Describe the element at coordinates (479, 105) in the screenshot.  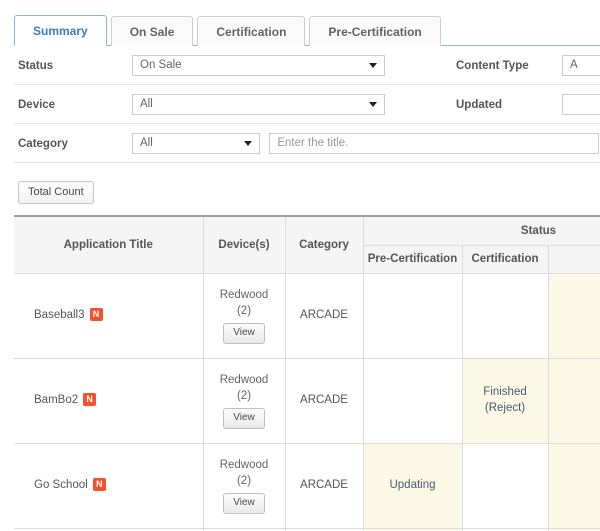
I see `updated-label: Updated` at that location.